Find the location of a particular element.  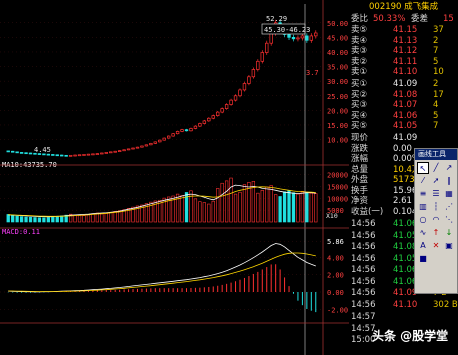

quote-row-label: 收益(一) is located at coordinates (367, 211).